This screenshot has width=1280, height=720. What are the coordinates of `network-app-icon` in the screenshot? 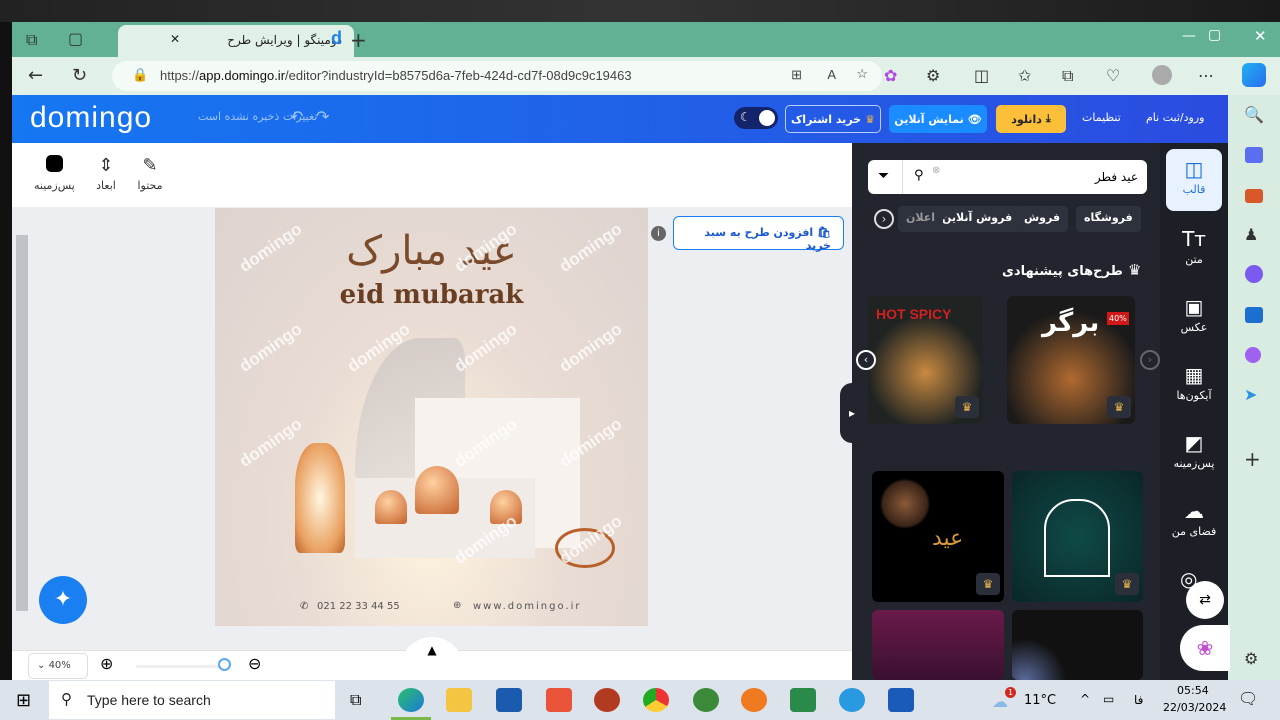 It's located at (706, 700).